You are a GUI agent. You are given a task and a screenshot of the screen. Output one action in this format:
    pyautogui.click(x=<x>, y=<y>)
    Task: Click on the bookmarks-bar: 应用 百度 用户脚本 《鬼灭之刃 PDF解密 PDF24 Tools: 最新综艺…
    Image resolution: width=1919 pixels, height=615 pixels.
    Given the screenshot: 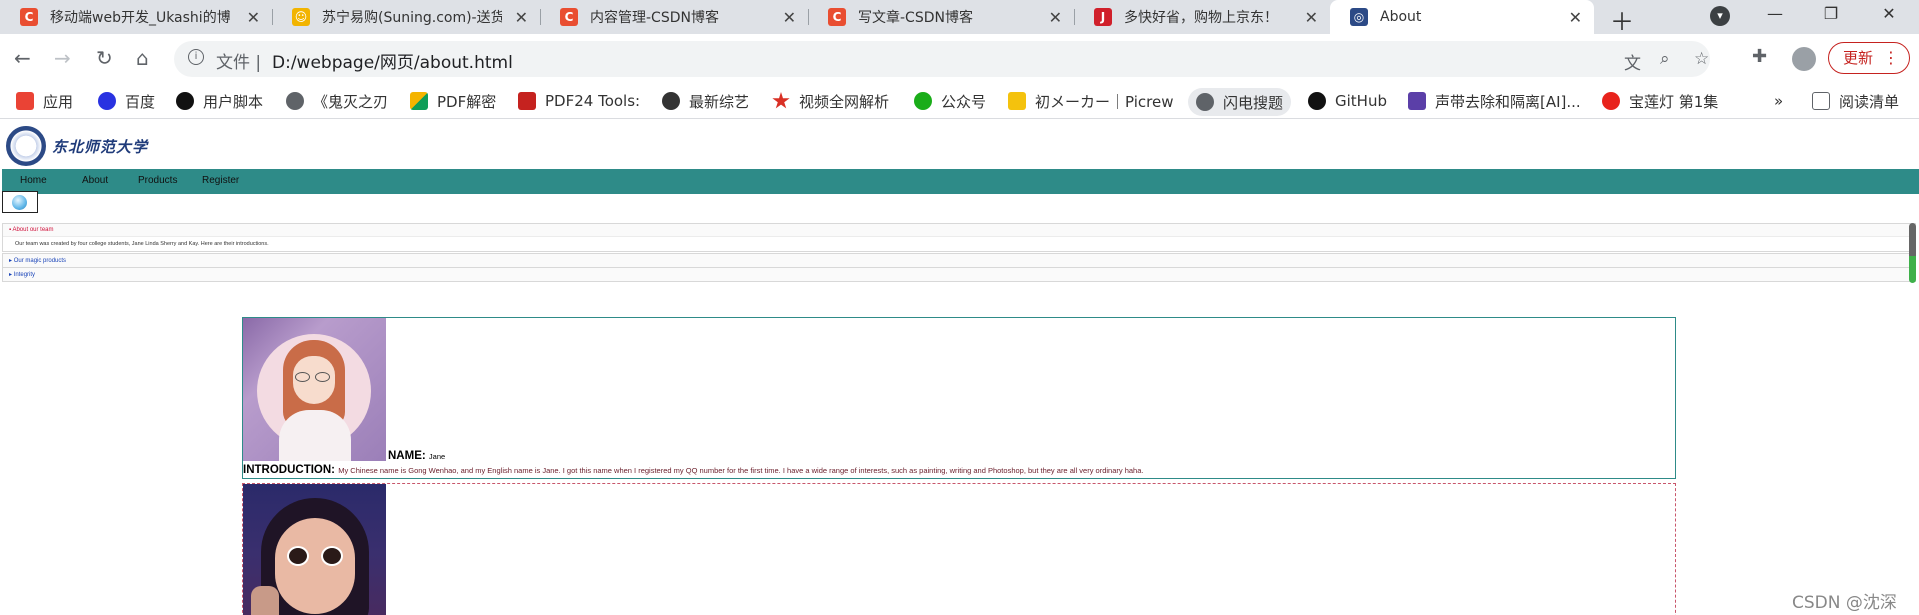 What is the action you would take?
    pyautogui.click(x=959, y=101)
    